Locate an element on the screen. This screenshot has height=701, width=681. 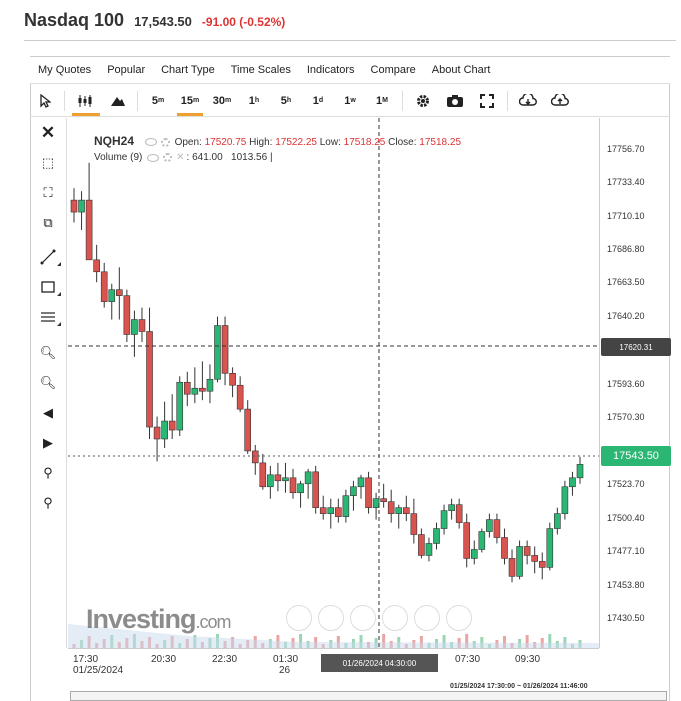
menu-my-quotes: My Quotes is located at coordinates (64, 70).